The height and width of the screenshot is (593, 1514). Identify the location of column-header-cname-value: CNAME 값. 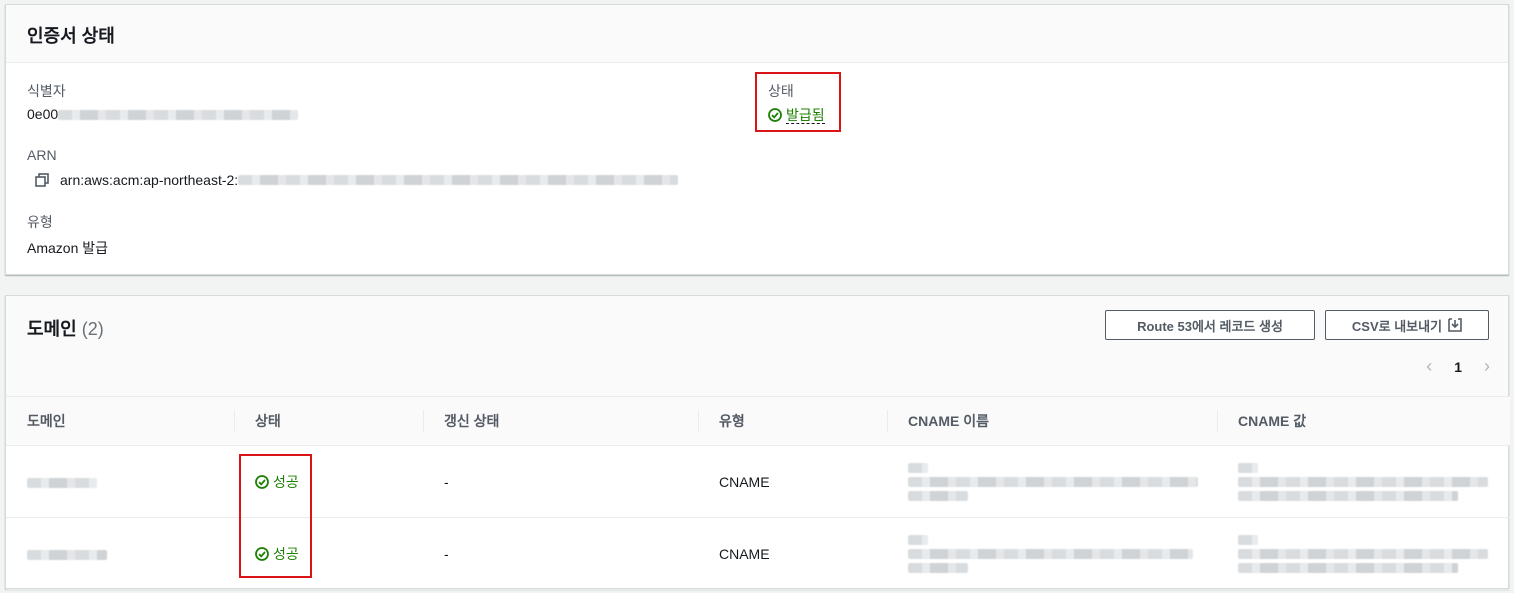
(1363, 421).